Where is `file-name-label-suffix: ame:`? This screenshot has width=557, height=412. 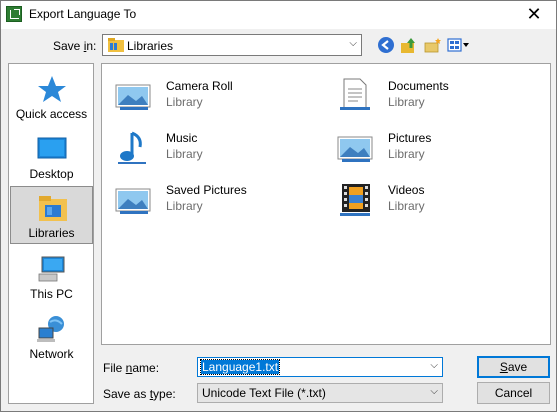
file-name-label-suffix: ame: is located at coordinates (146, 368).